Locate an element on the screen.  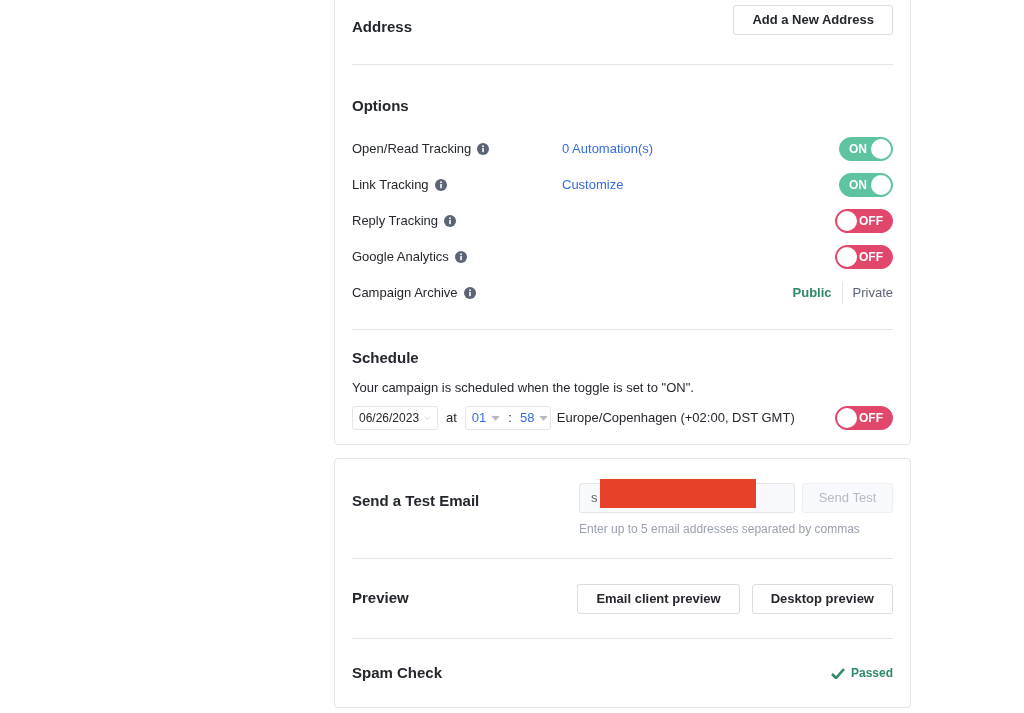
option-link: 0 Automation(s) is located at coordinates (608, 149).